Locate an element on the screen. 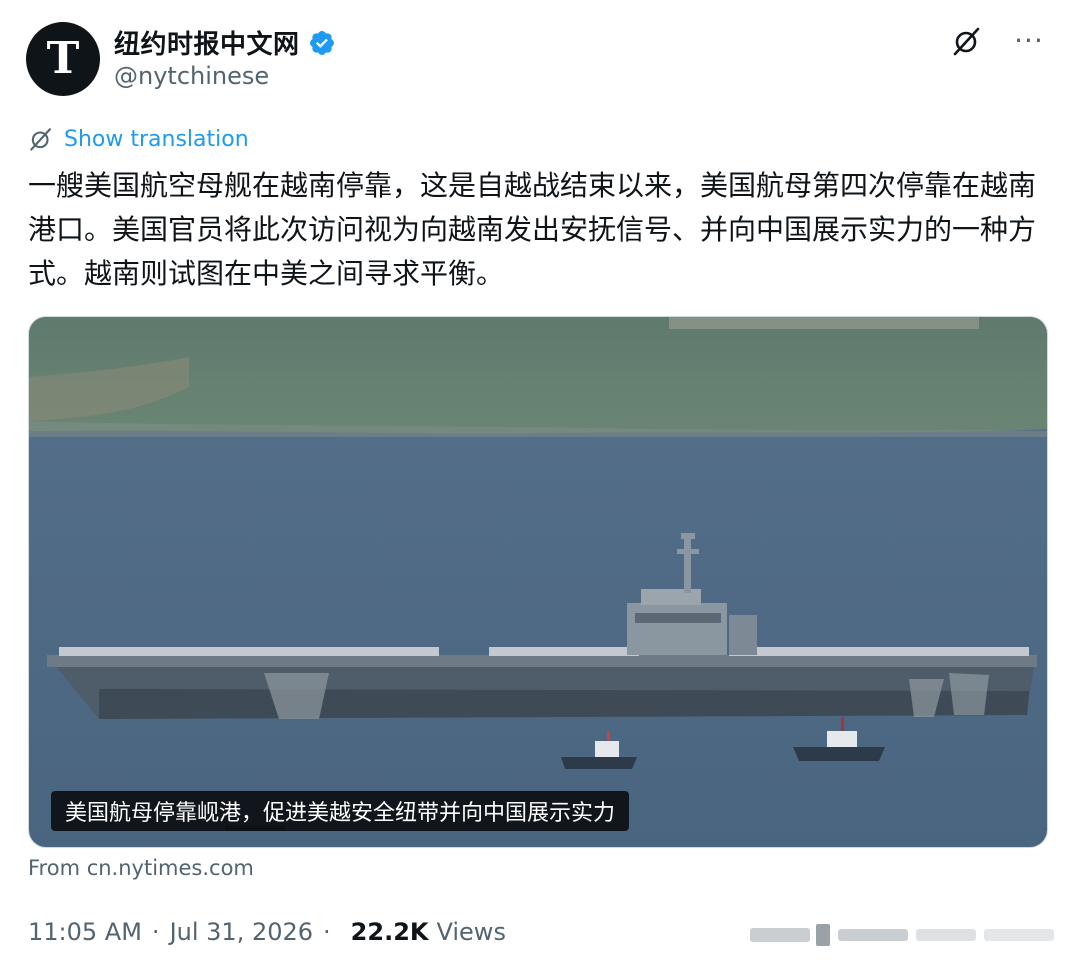 Image resolution: width=1082 pixels, height=972 pixels. tweet-time: 11:05 AM is located at coordinates (85, 932).